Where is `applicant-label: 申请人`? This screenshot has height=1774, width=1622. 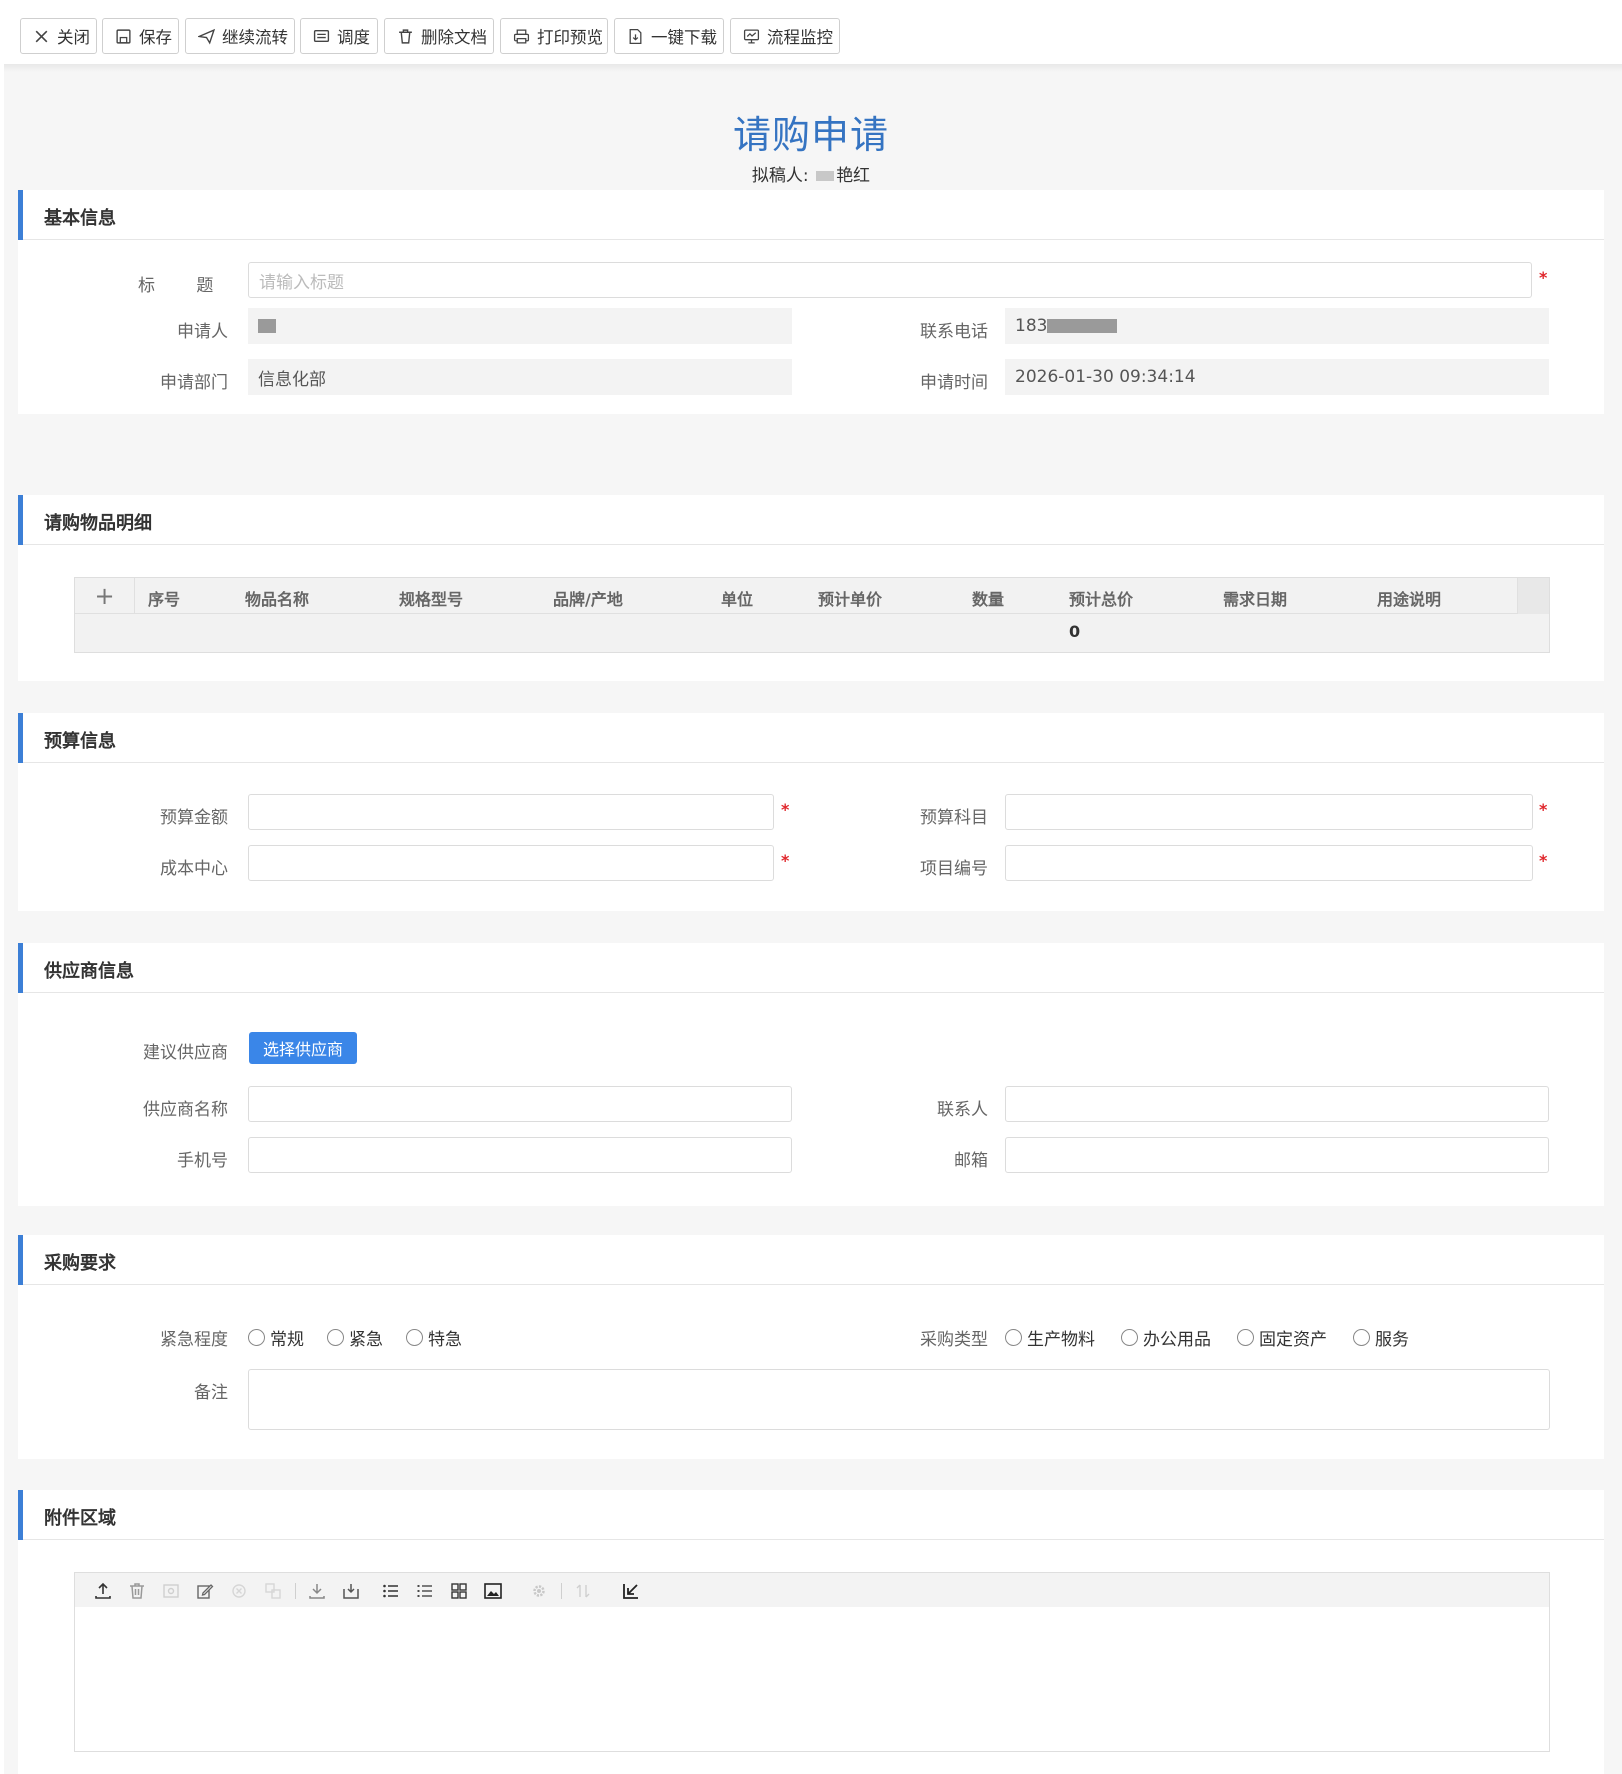
applicant-label: 申请人 is located at coordinates (202, 332).